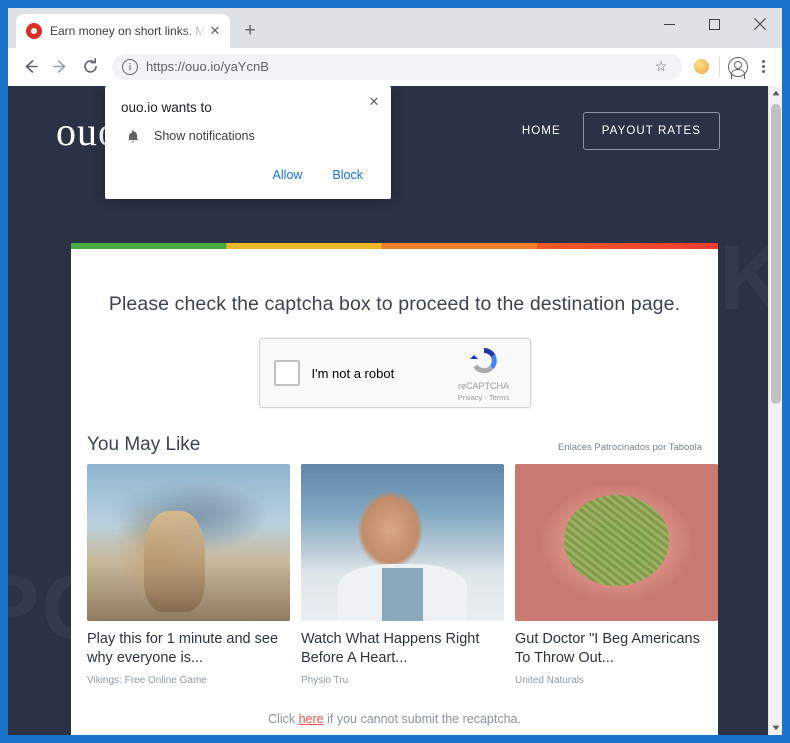  Describe the element at coordinates (286, 373) in the screenshot. I see `recaptcha-checkbox` at that location.